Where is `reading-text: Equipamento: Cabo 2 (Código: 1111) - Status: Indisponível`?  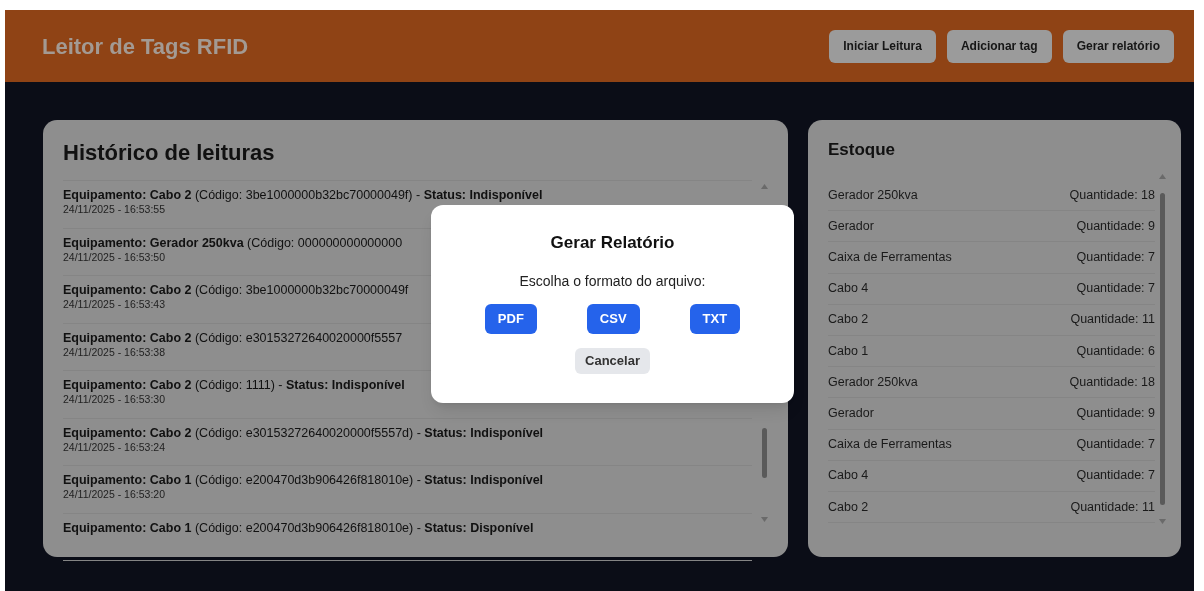
reading-text: Equipamento: Cabo 2 (Código: 1111) - Status: Indisponível is located at coordinates (234, 385).